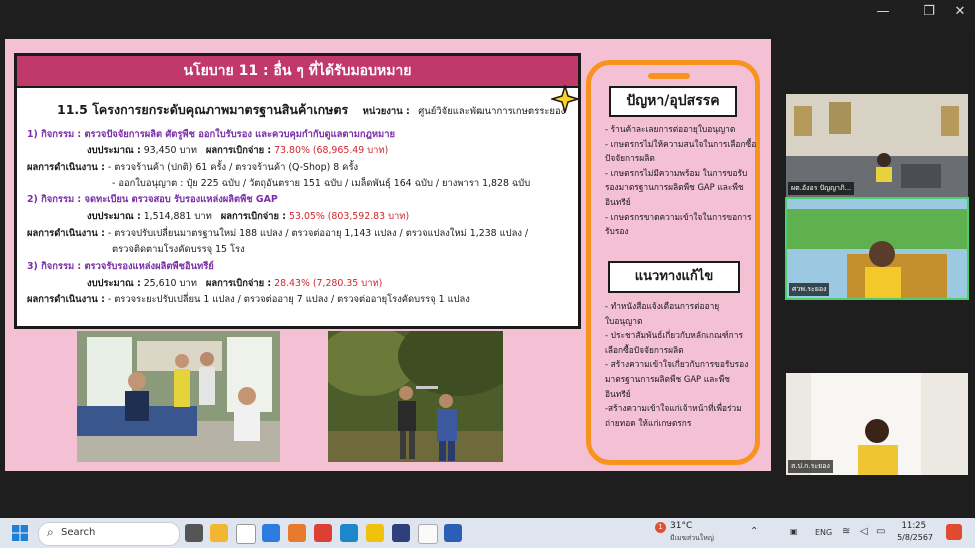 The height and width of the screenshot is (548, 975). I want to click on problem-line: - เกษตรกรไม่ให้ความสนใจในการเลือกซื้อ, so click(681, 143).